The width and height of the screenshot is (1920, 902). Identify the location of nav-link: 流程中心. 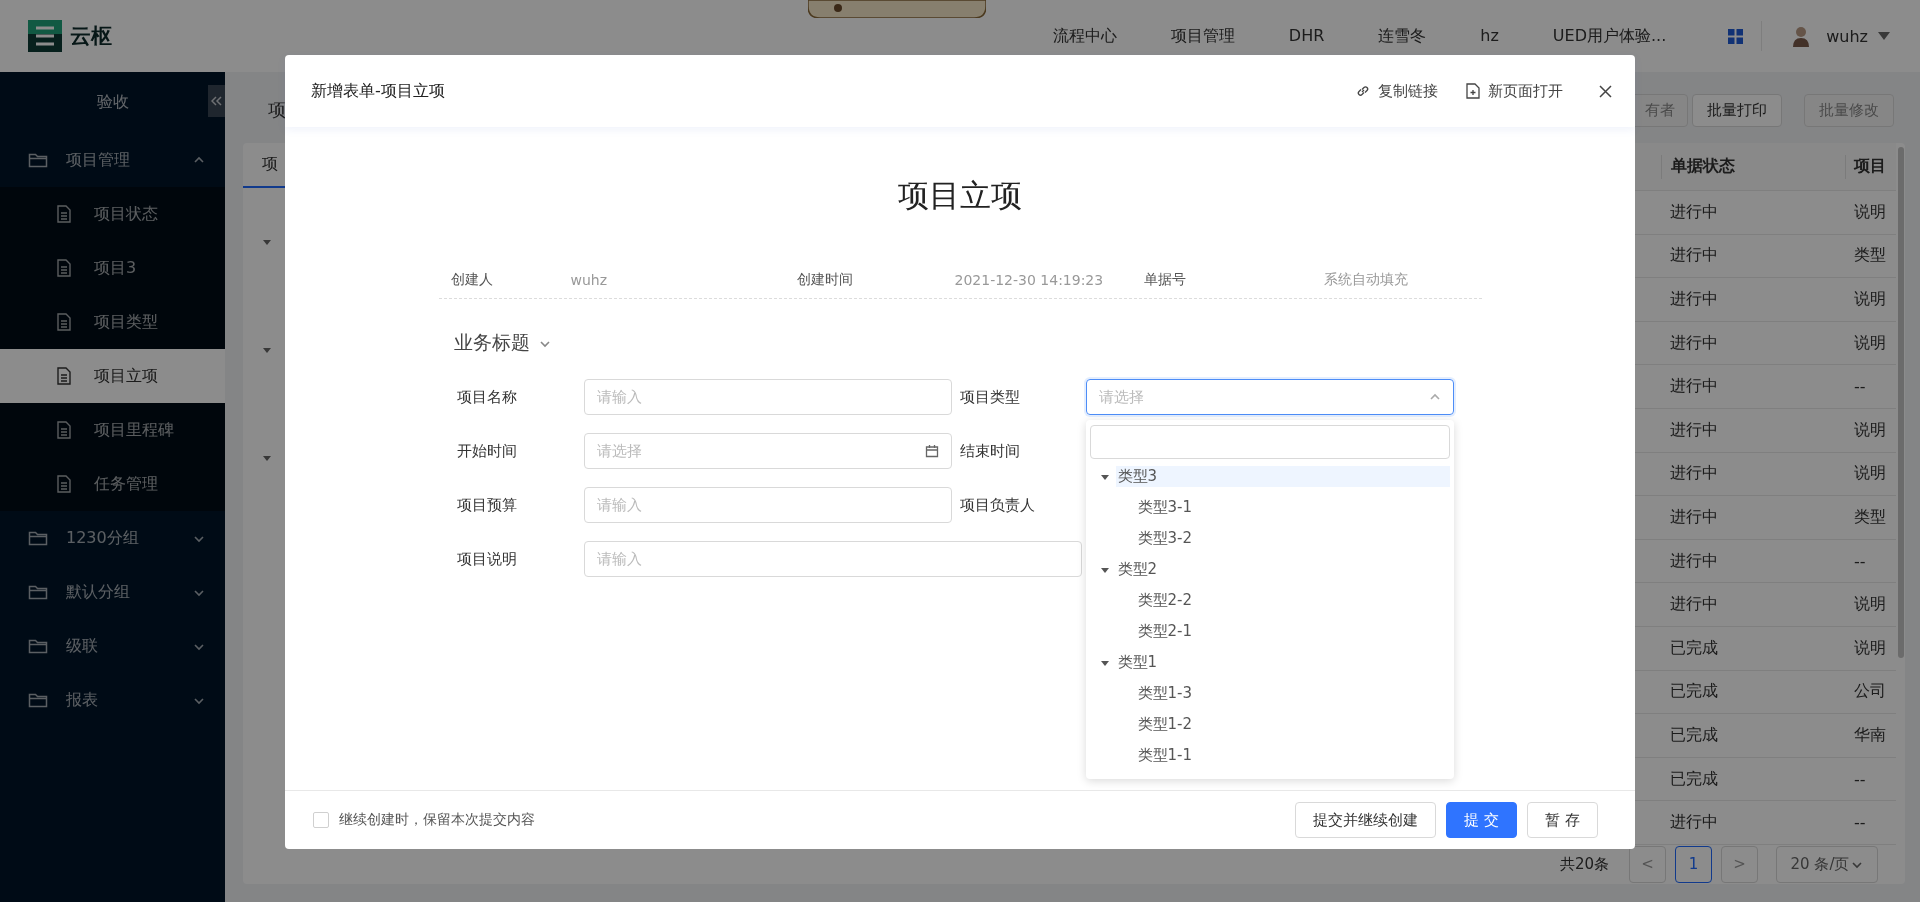
(1084, 36).